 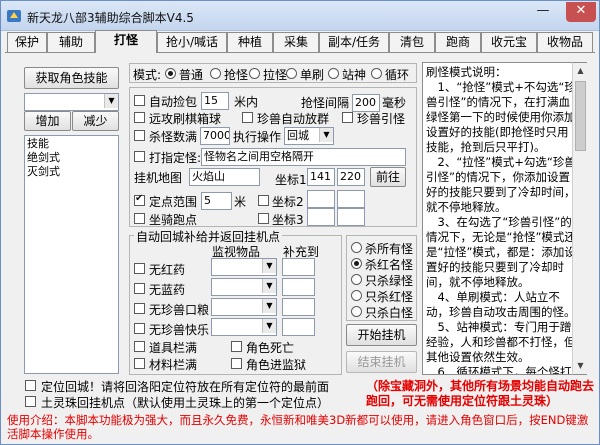 I want to click on pet-release-checkbox, so click(x=247, y=117).